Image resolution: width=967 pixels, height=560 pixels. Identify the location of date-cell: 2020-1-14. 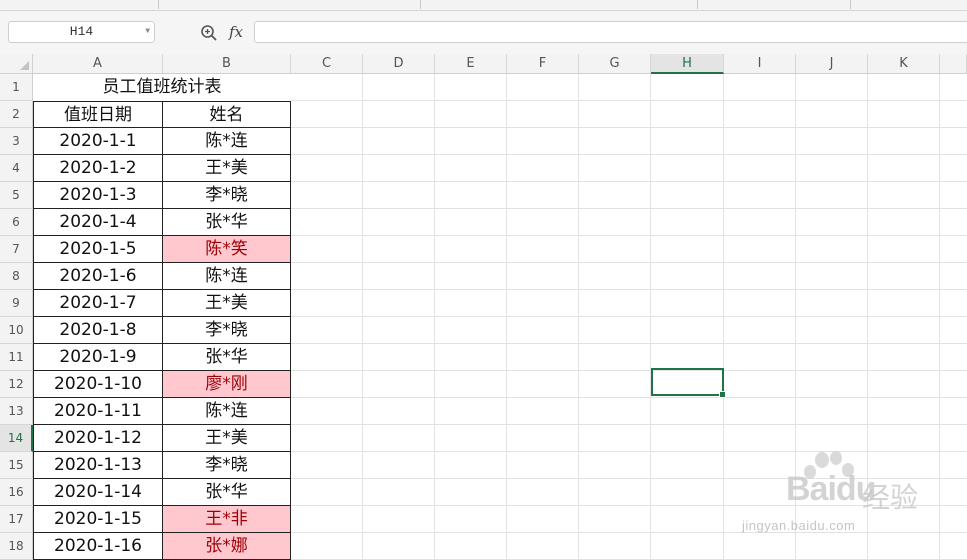
(98, 492).